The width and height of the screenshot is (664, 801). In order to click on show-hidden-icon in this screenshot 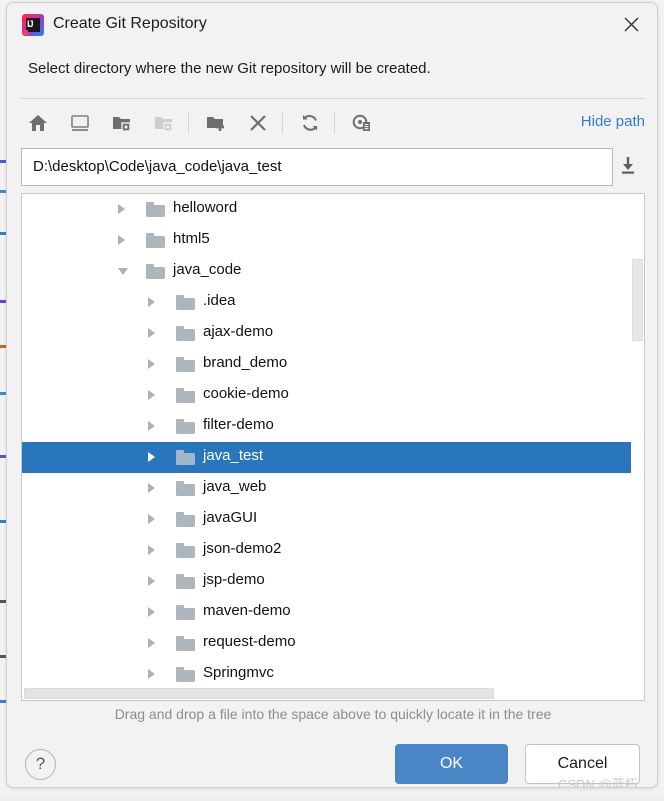, I will do `click(362, 123)`.